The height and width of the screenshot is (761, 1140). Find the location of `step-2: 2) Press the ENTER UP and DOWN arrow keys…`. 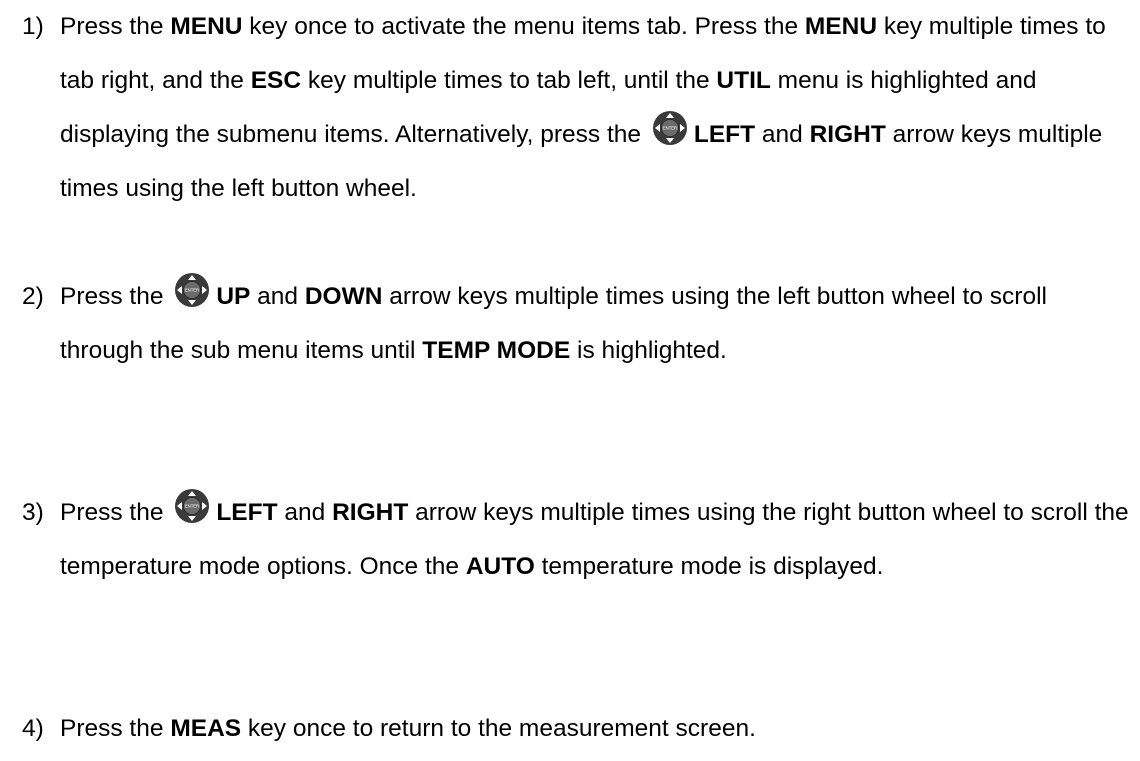

step-2: 2) Press the ENTER UP and DOWN arrow keys… is located at coordinates (577, 324).